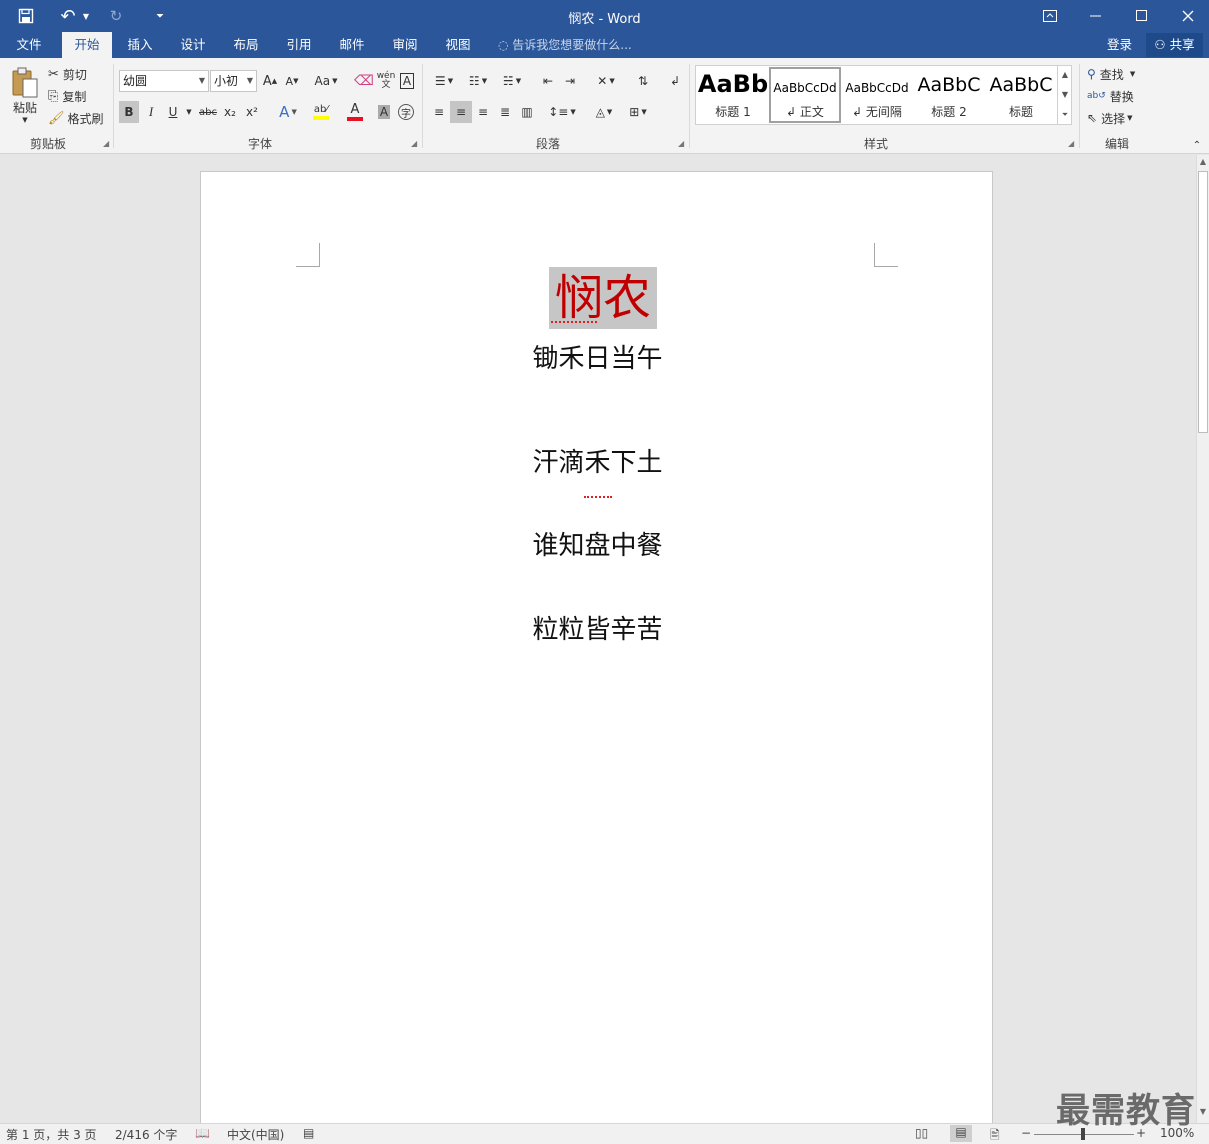 The image size is (1209, 1144). Describe the element at coordinates (458, 45) in the screenshot. I see `tab-view: 视图` at that location.